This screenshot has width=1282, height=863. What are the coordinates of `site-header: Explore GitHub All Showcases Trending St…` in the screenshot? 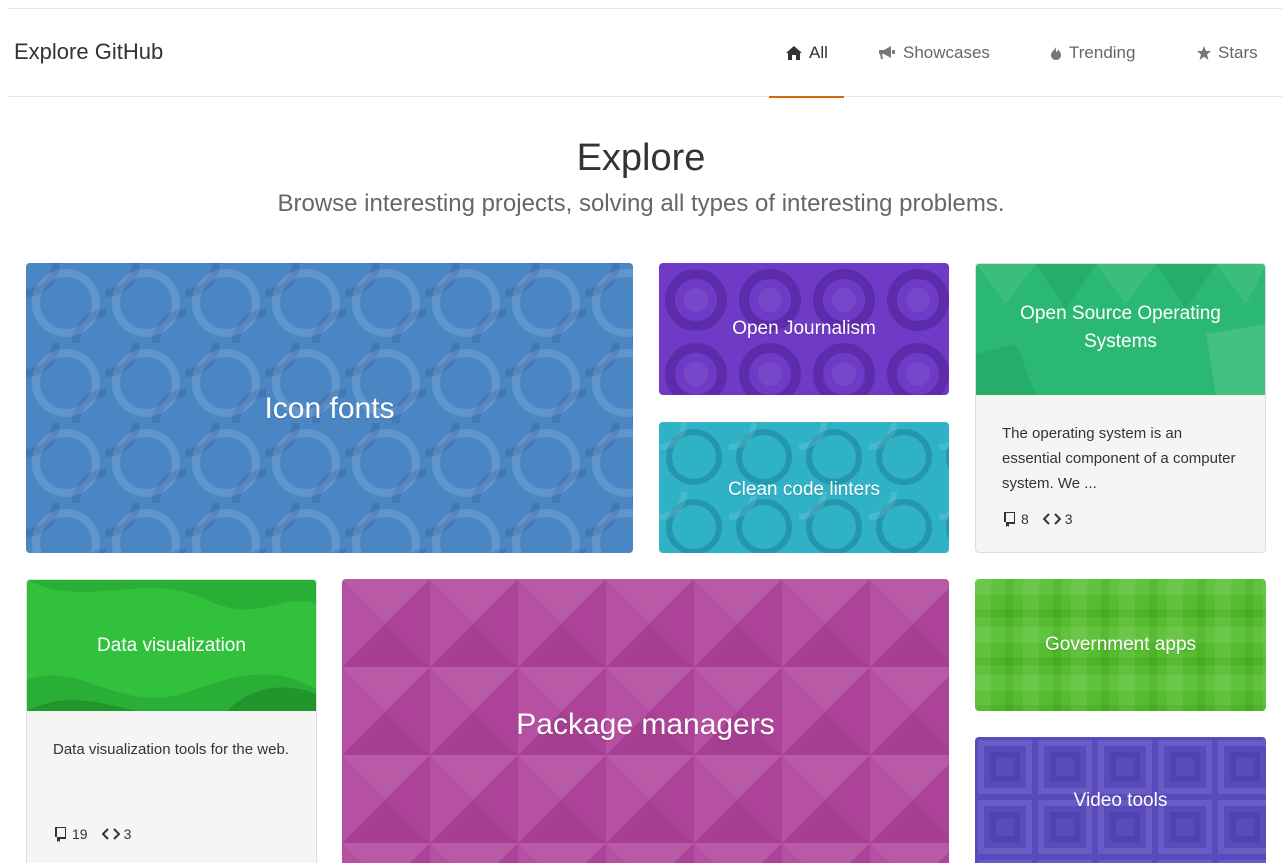 It's located at (645, 53).